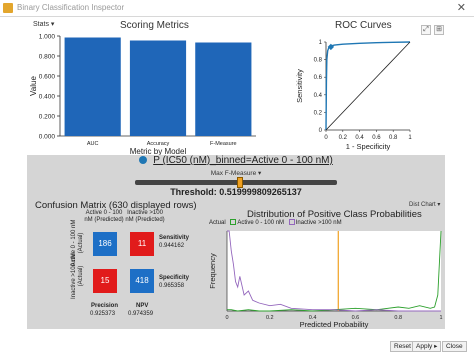 The height and width of the screenshot is (357, 474). I want to click on col-header-active: Active 0 - 100 nM (Predicted), so click(104, 216).